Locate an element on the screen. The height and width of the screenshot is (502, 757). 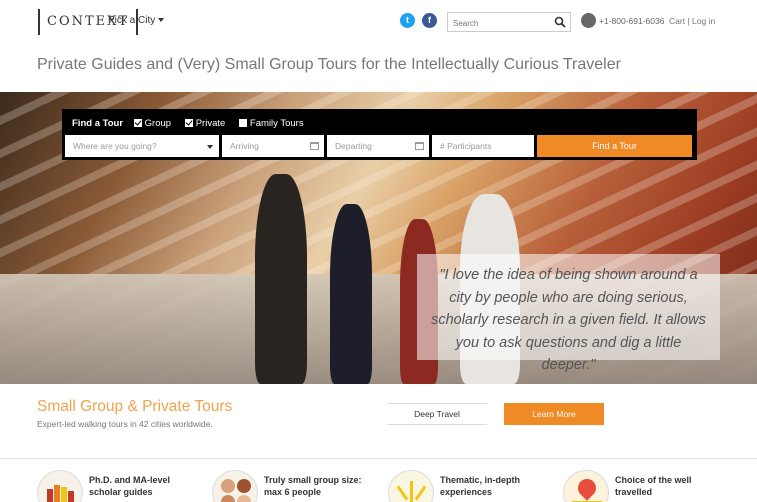
group-checkbox is located at coordinates (137, 123).